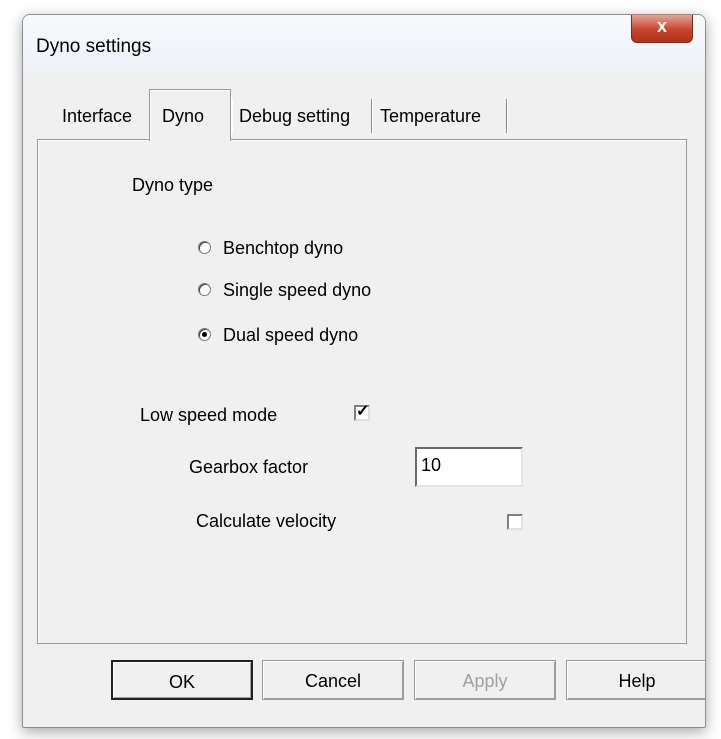 The image size is (721, 739). I want to click on close-button: x, so click(662, 29).